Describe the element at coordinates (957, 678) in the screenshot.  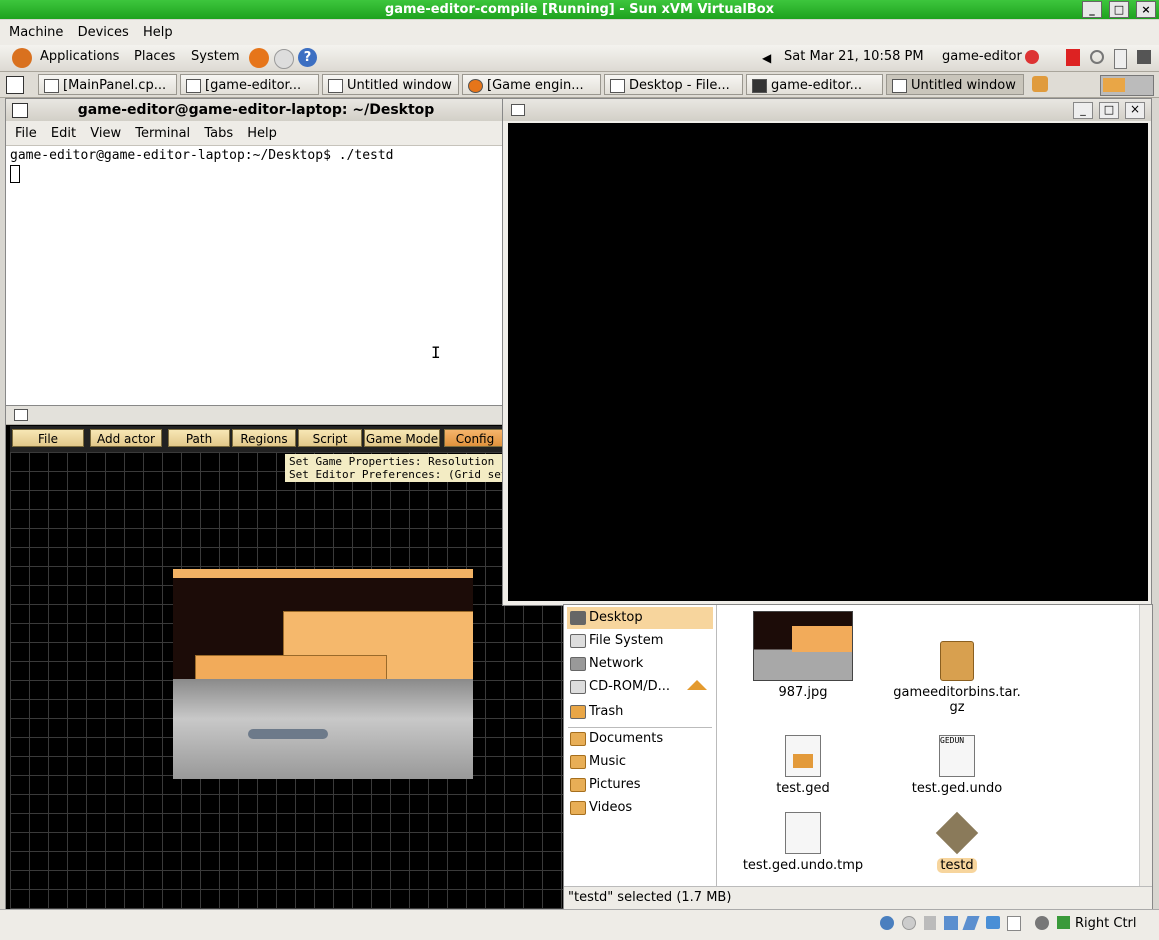
I see `file-gameeditorbins: gameeditorbins.tar. gz` at that location.